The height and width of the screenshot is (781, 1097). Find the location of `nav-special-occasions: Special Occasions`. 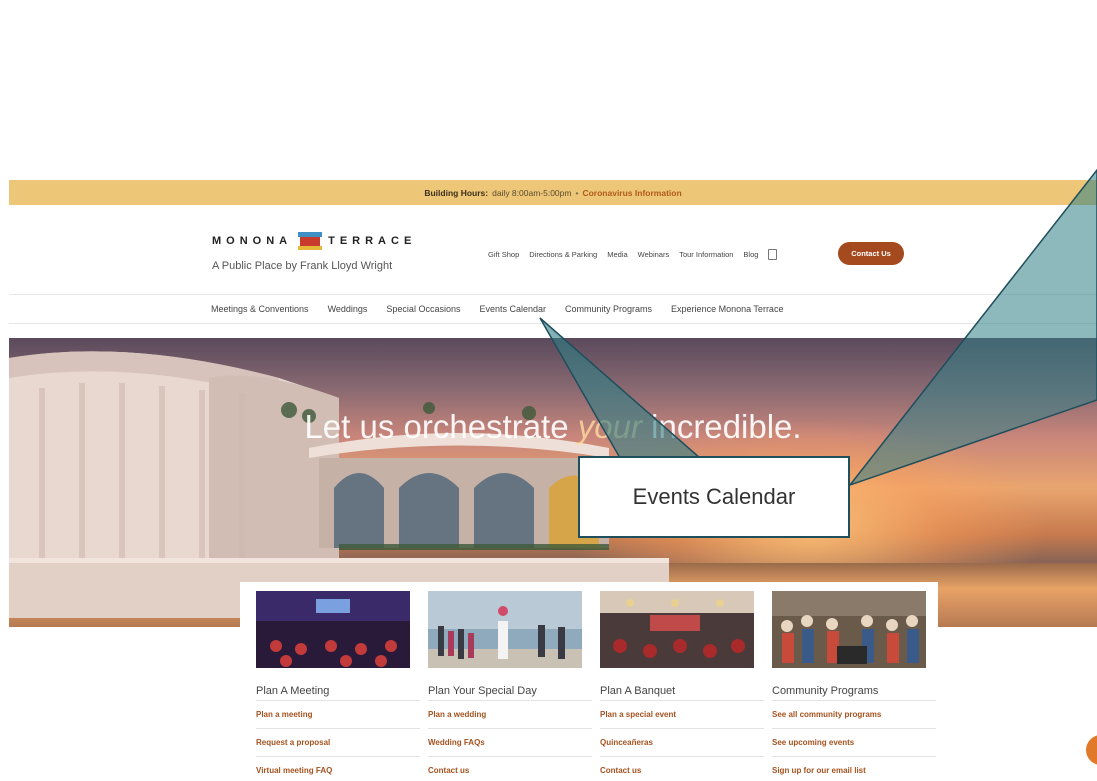

nav-special-occasions: Special Occasions is located at coordinates (423, 309).